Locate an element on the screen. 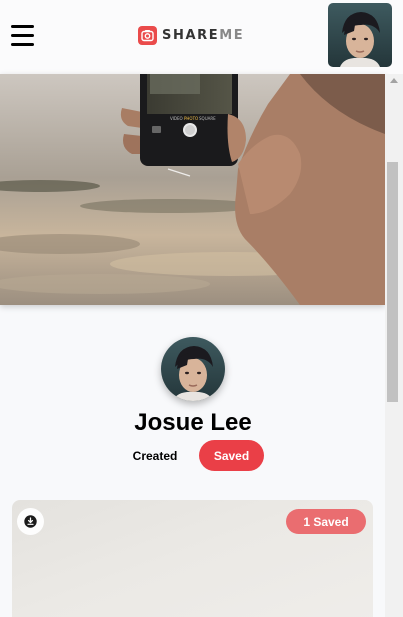 The width and height of the screenshot is (403, 617). page-scrollbar is located at coordinates (394, 345).